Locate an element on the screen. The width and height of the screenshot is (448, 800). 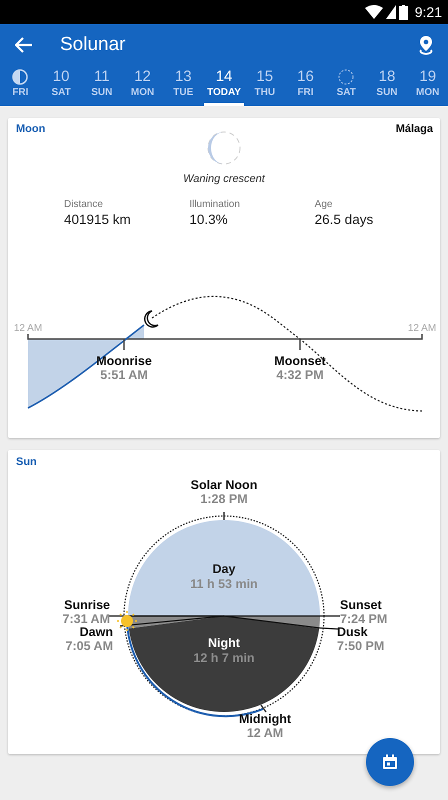
day-tab: 10 SAT is located at coordinates (61, 86).